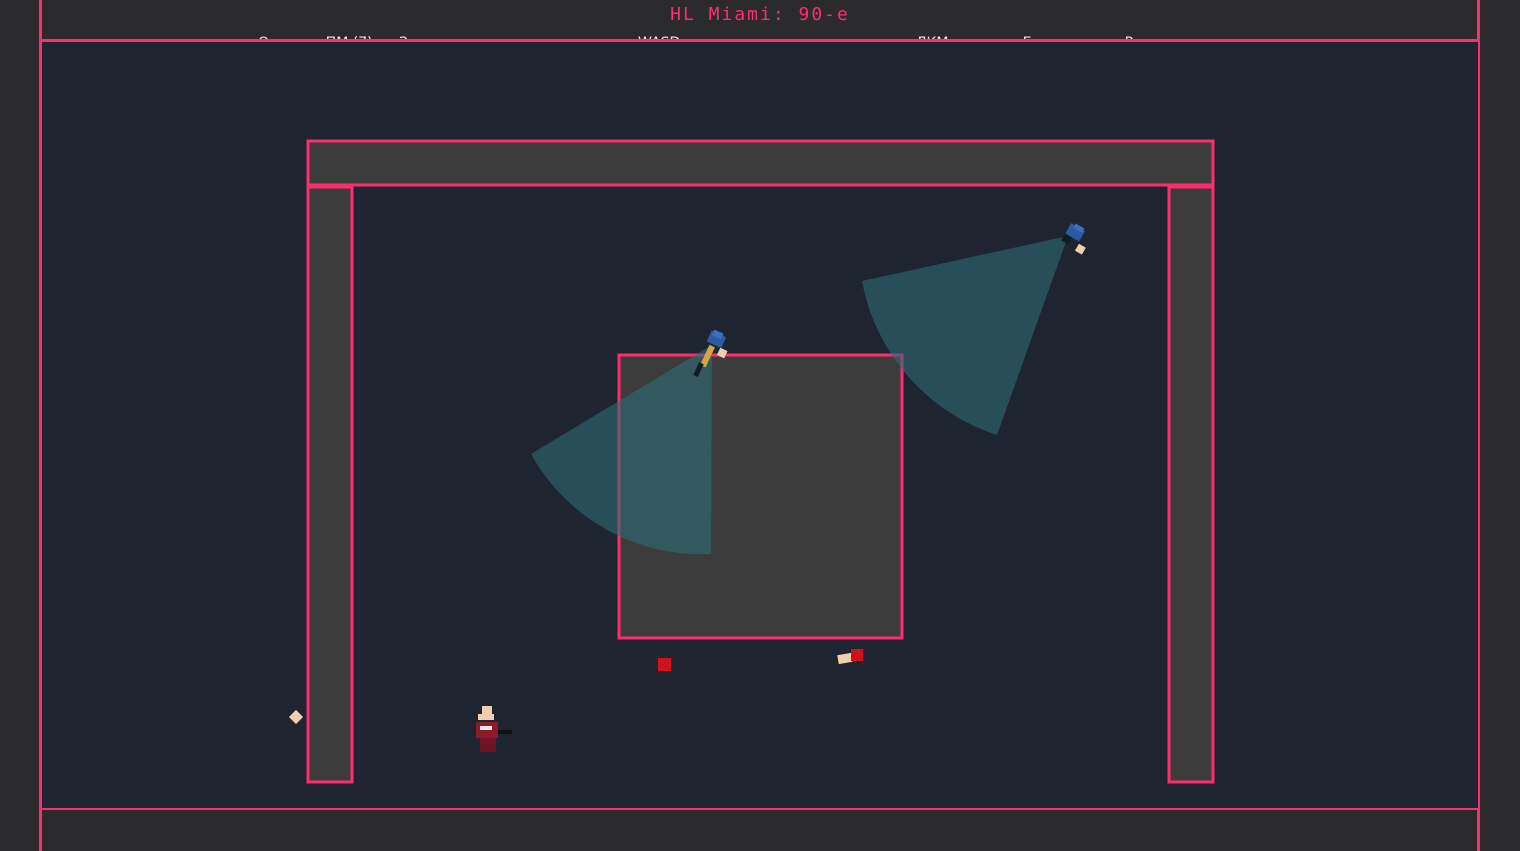 The height and width of the screenshot is (851, 1520). What do you see at coordinates (1077, 238) in the screenshot?
I see `enemy-unarmed` at bounding box center [1077, 238].